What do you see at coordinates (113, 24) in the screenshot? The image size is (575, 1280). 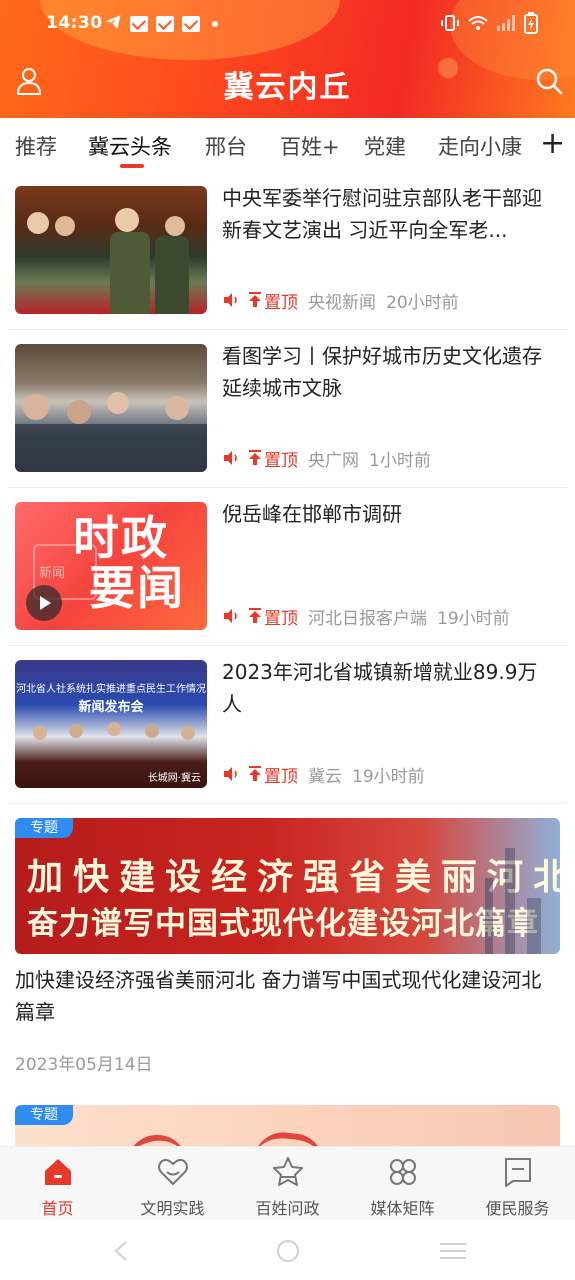 I see `telegram-icon` at bounding box center [113, 24].